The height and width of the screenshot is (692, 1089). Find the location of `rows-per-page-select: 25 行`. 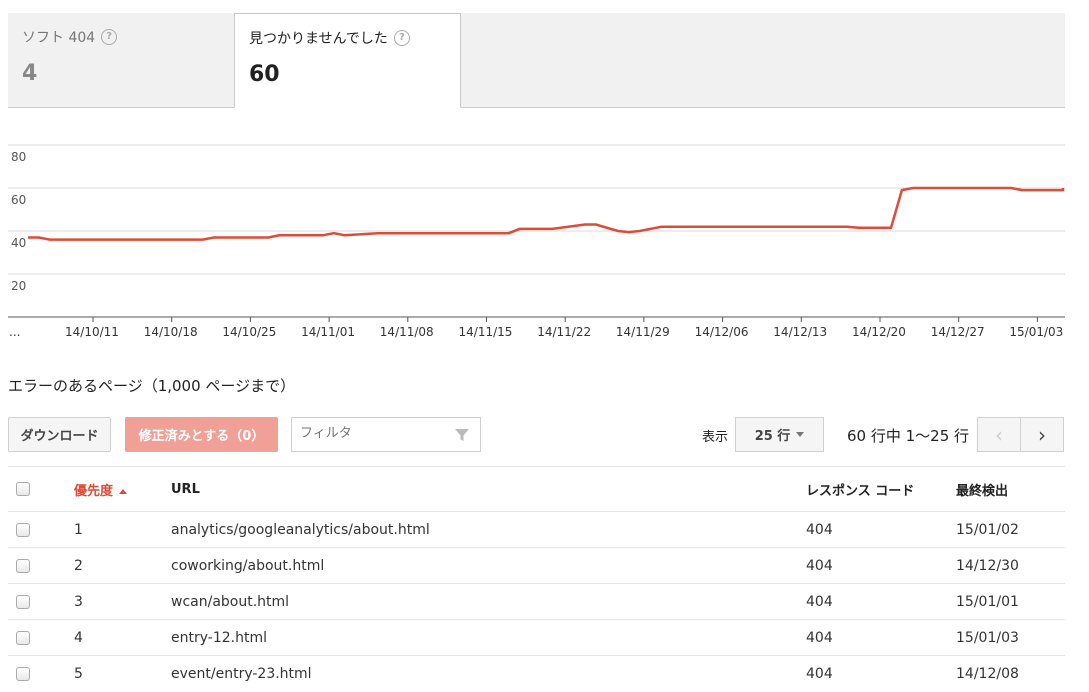

rows-per-page-select: 25 行 is located at coordinates (779, 434).